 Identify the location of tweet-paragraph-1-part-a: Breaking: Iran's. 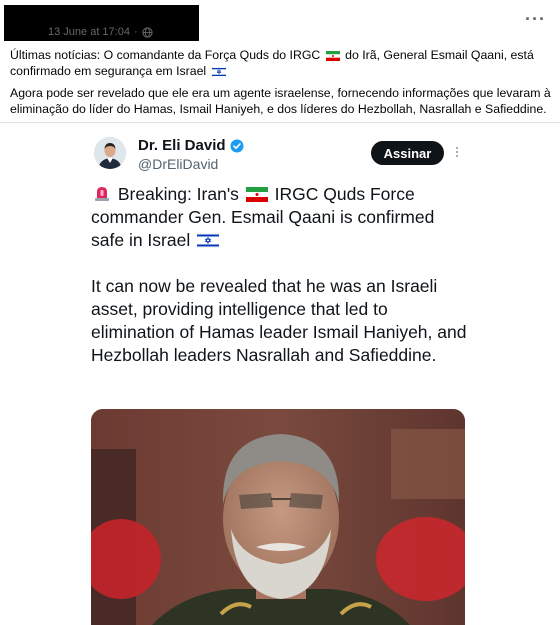
(178, 194).